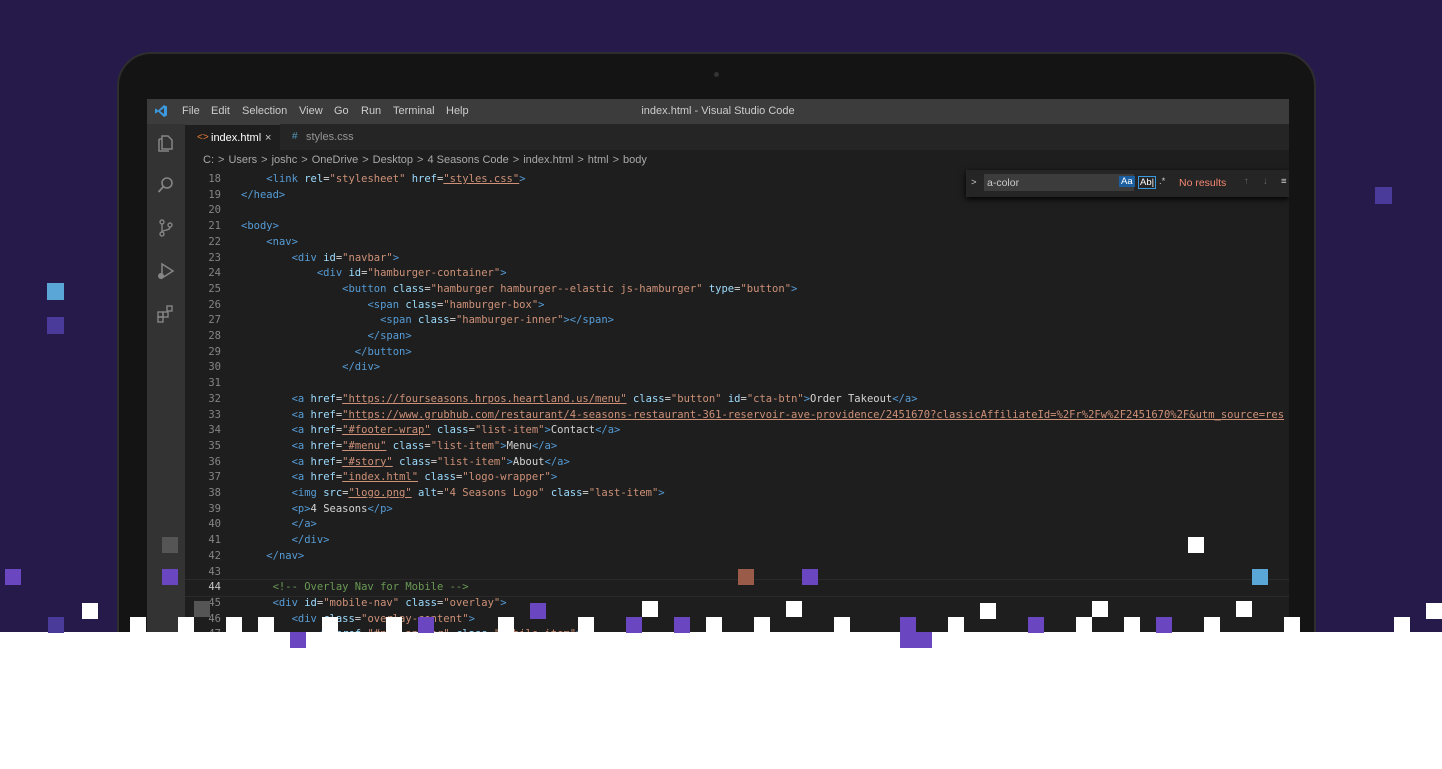 The height and width of the screenshot is (769, 1442). Describe the element at coordinates (1162, 181) in the screenshot. I see `regex-button: .*` at that location.